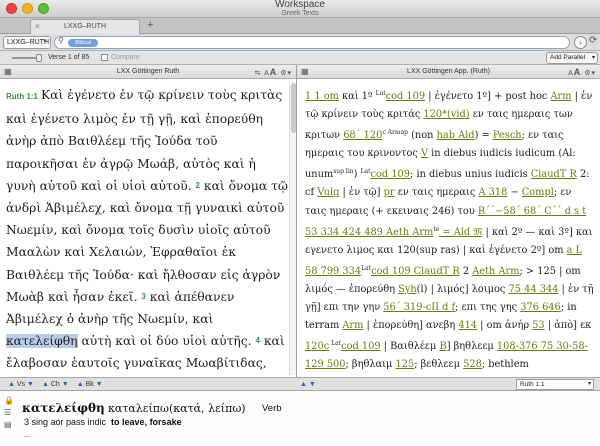  What do you see at coordinates (37, 27) in the screenshot?
I see `close-tab-icon: ×` at bounding box center [37, 27].